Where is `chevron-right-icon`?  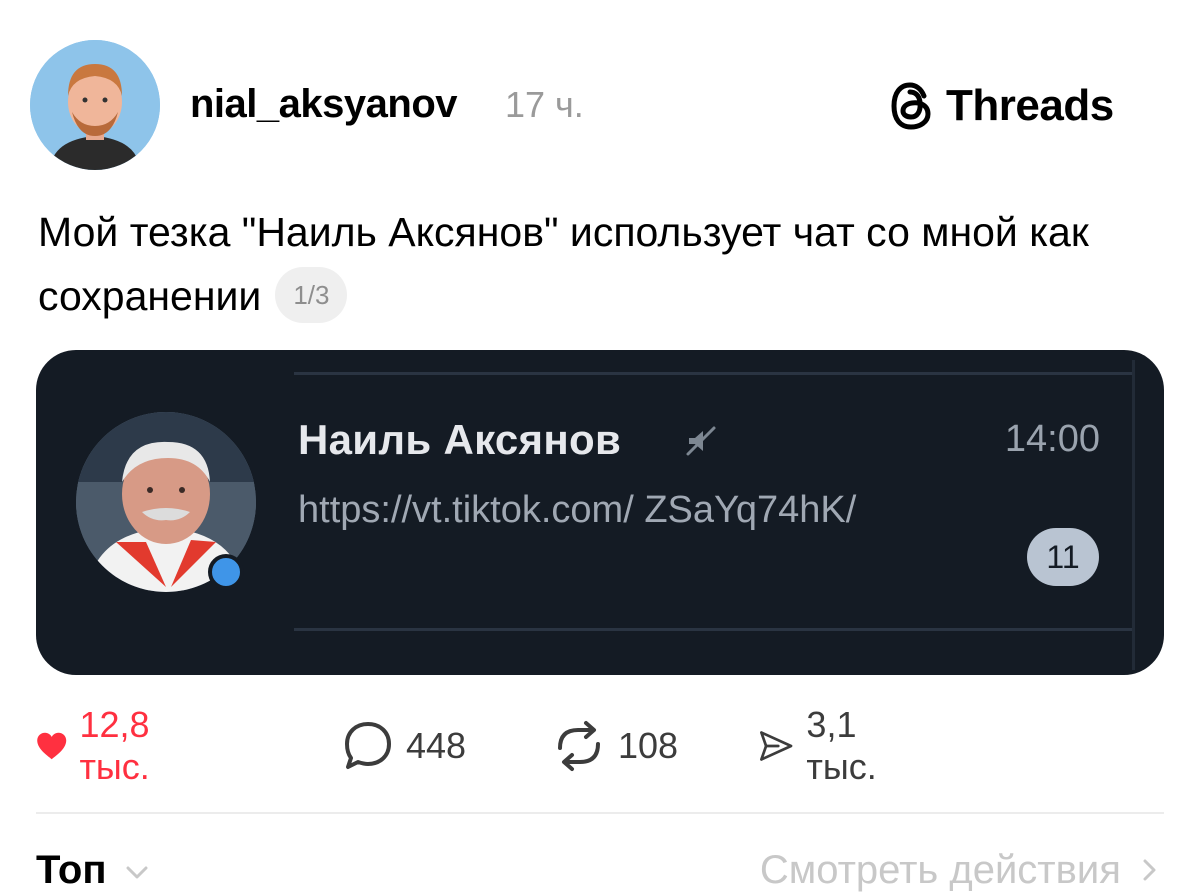 chevron-right-icon is located at coordinates (1149, 870).